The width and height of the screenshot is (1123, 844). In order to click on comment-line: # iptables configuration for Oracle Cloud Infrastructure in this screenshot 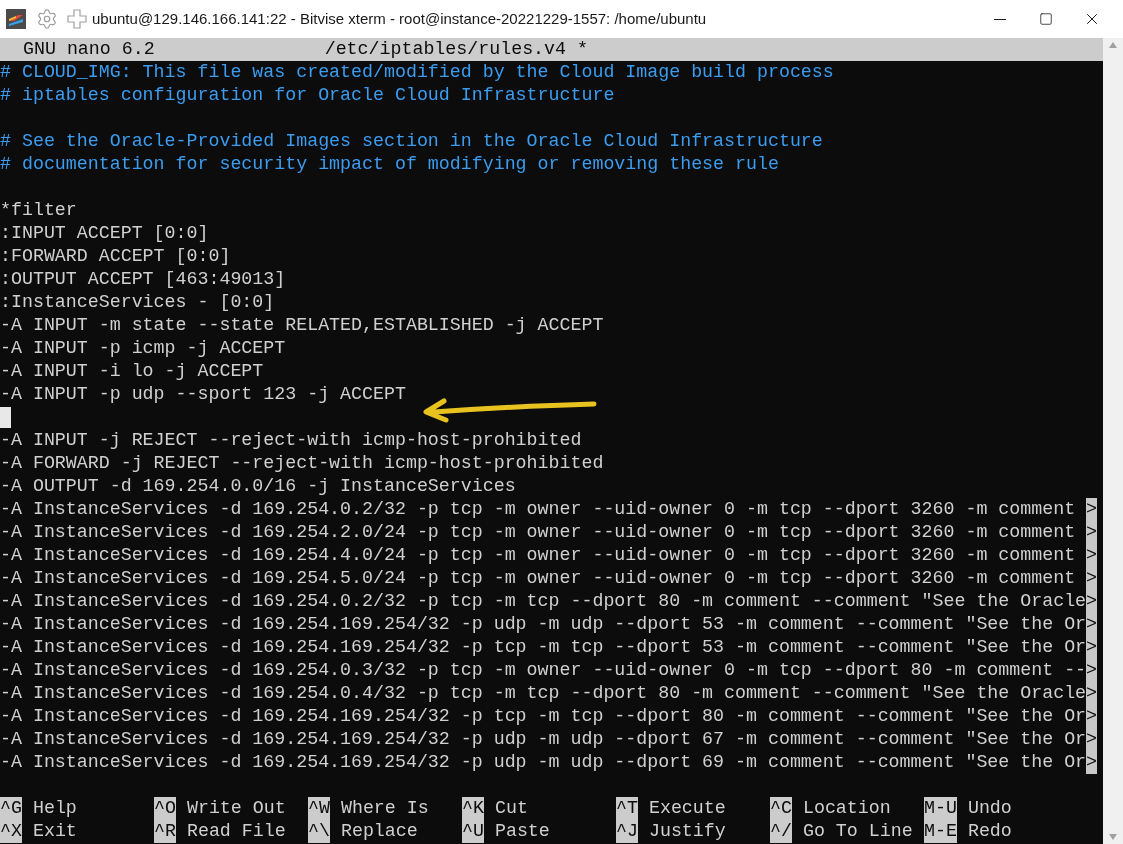, I will do `click(307, 95)`.